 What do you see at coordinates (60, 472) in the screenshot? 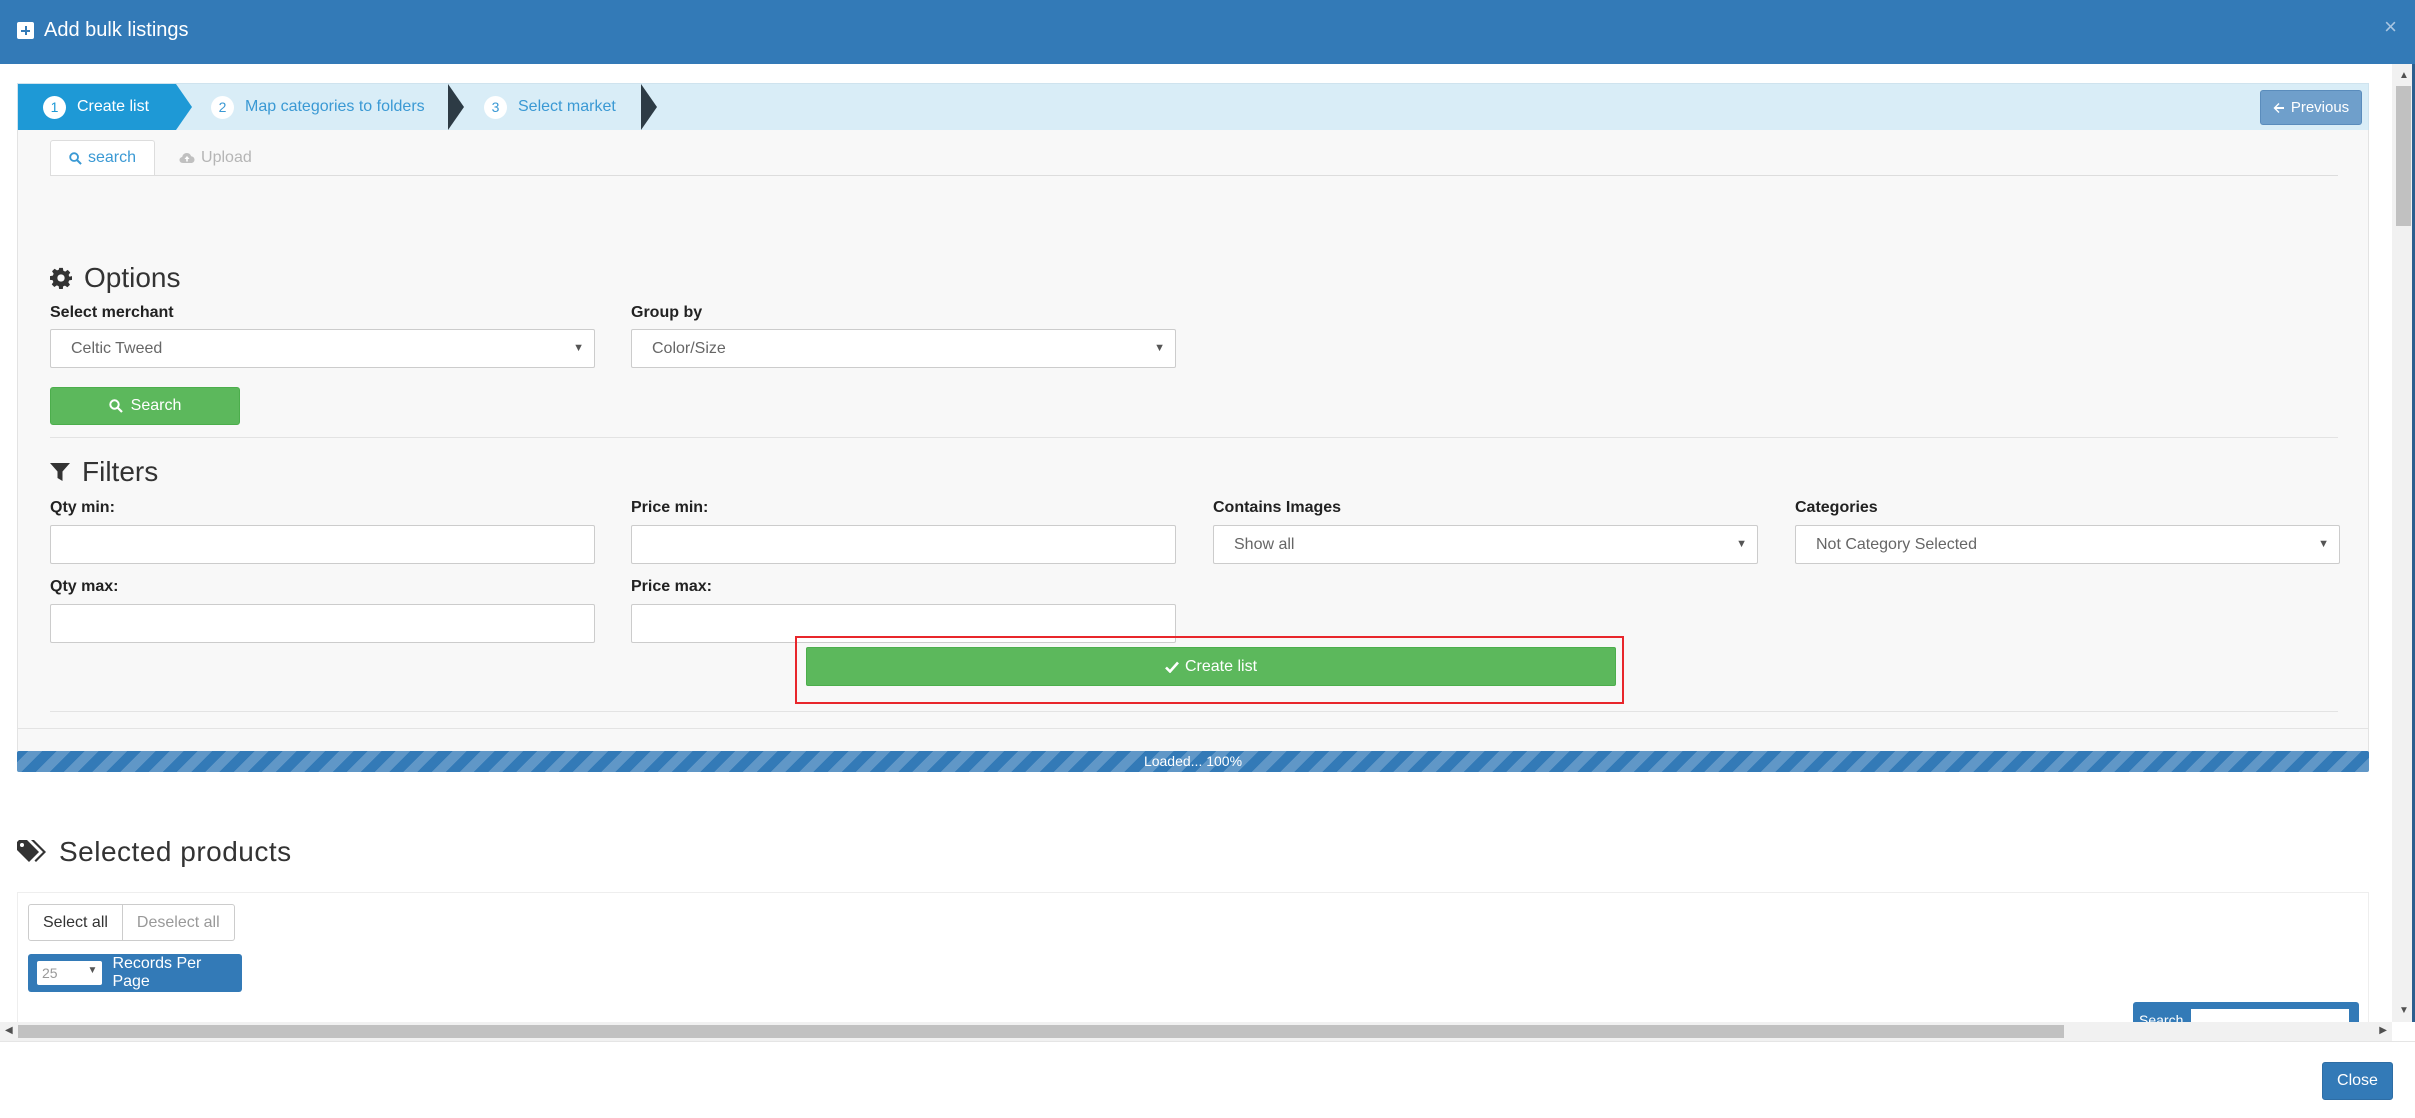
I see `filter-icon` at bounding box center [60, 472].